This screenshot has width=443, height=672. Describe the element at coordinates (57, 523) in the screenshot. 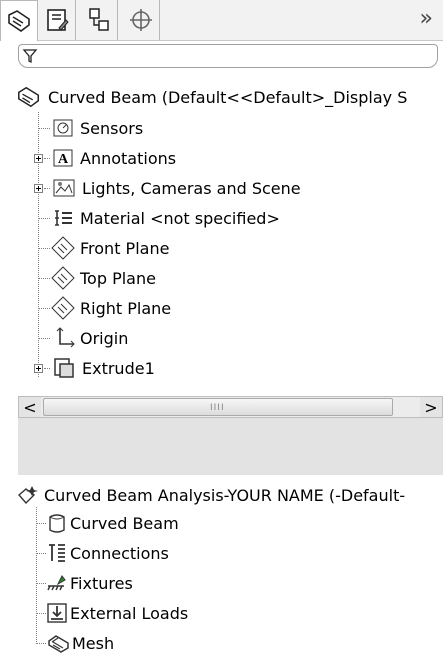

I see `part-icon` at that location.